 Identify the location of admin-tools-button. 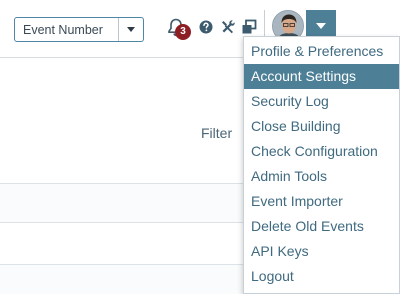
(228, 27).